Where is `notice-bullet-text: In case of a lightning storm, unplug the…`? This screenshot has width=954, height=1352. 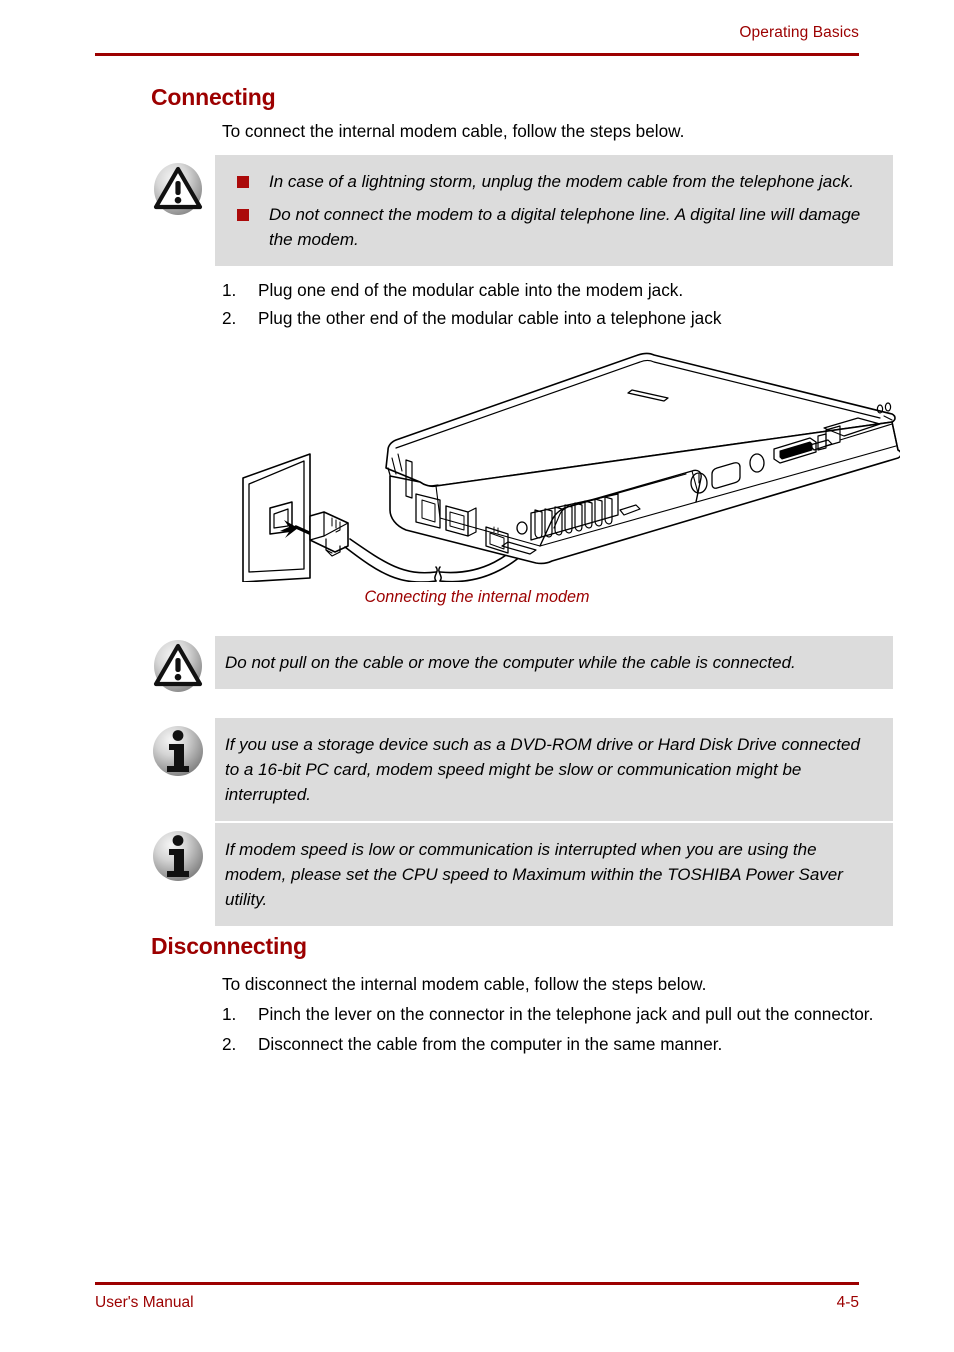 notice-bullet-text: In case of a lightning storm, unplug the… is located at coordinates (561, 181).